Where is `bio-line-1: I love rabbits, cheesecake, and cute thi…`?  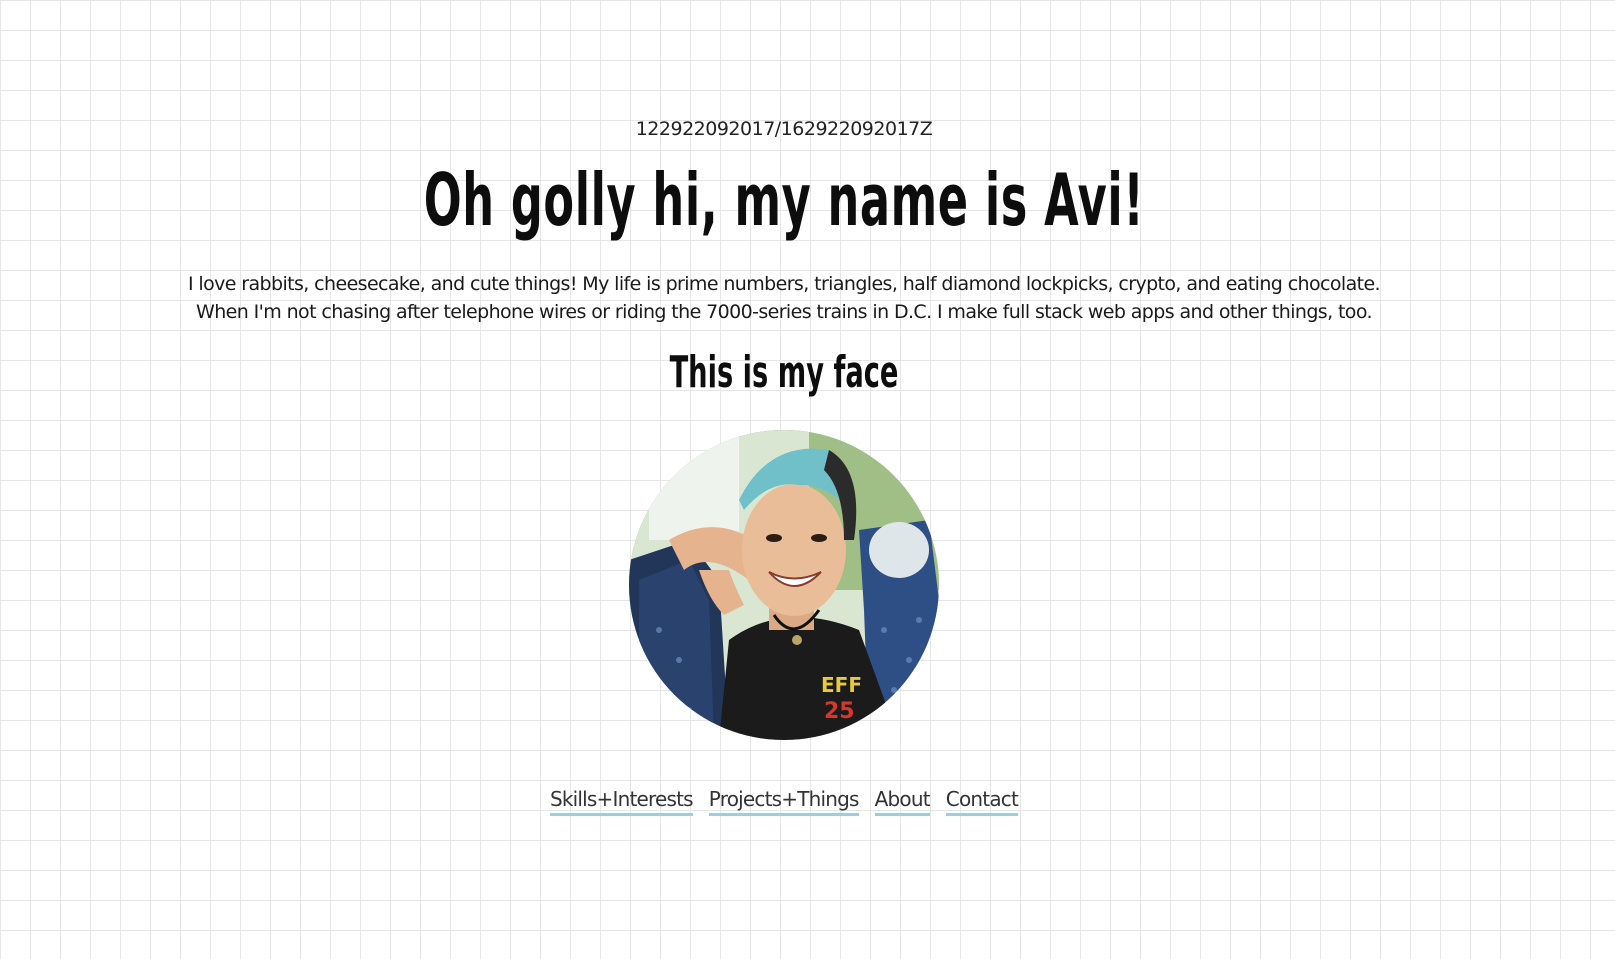
bio-line-1: I love rabbits, cheesecake, and cute thi… is located at coordinates (784, 284).